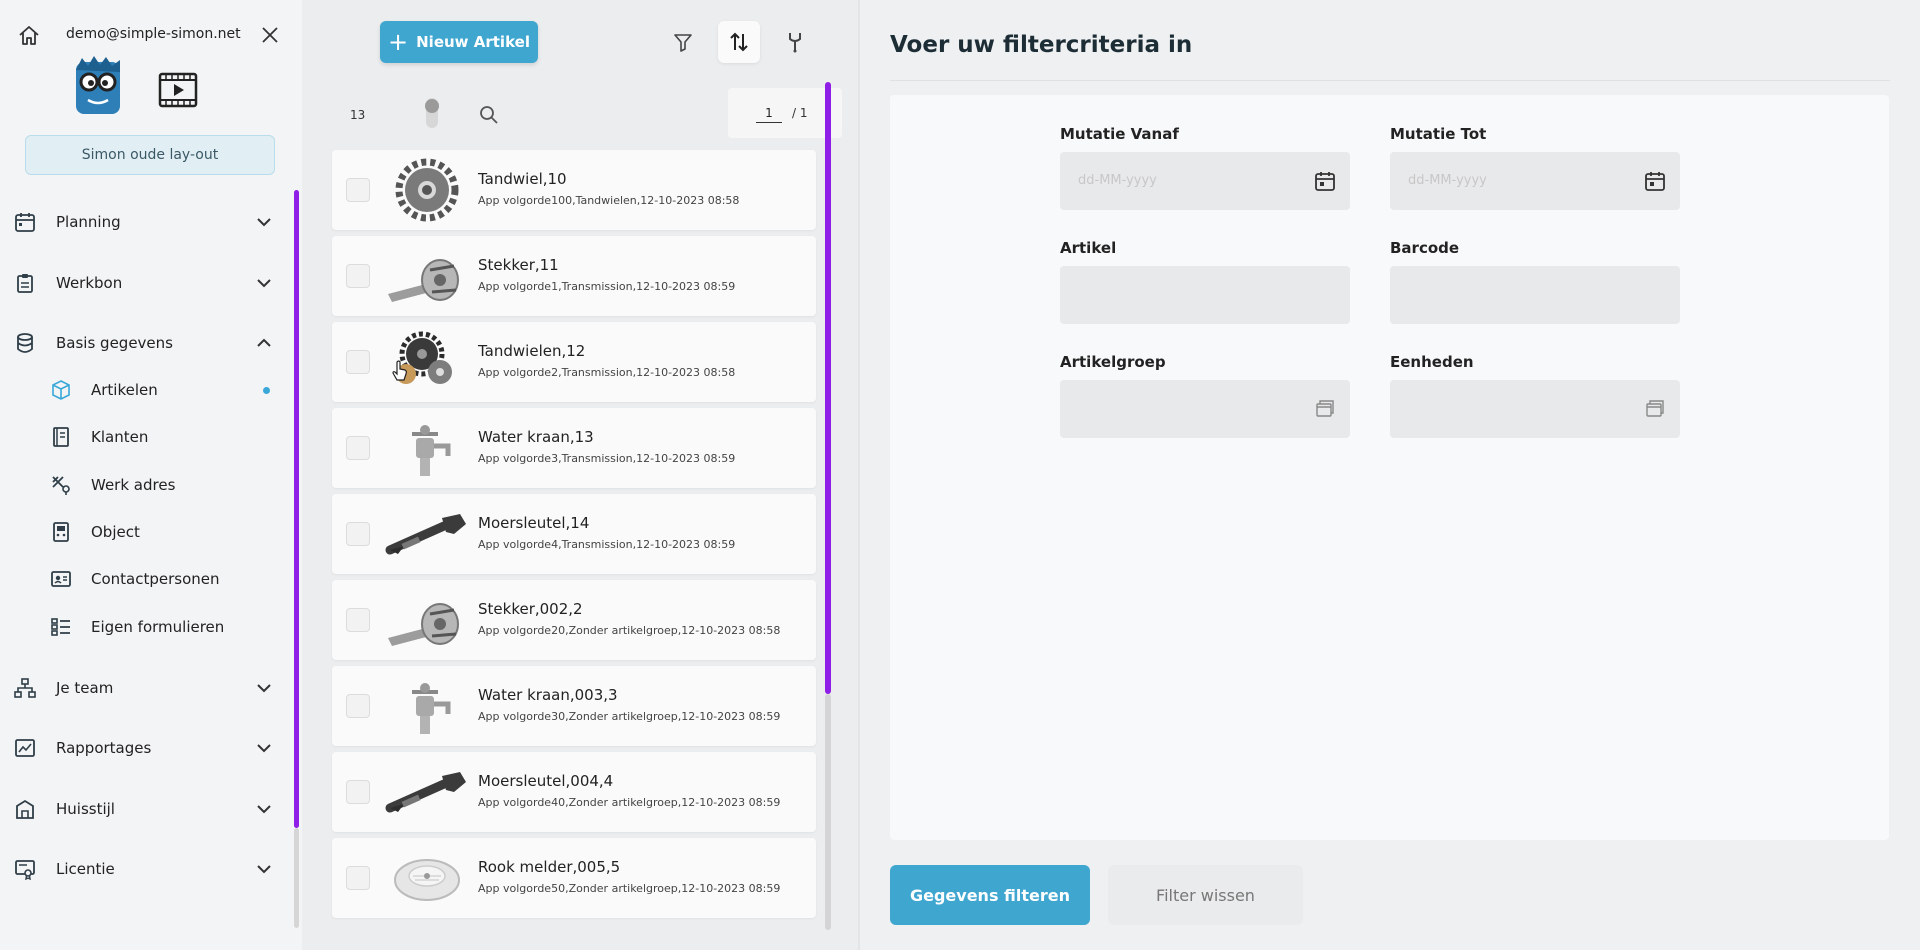 Image resolution: width=1920 pixels, height=950 pixels. Describe the element at coordinates (85, 809) in the screenshot. I see `sidebar-item-label: Huisstijl` at that location.